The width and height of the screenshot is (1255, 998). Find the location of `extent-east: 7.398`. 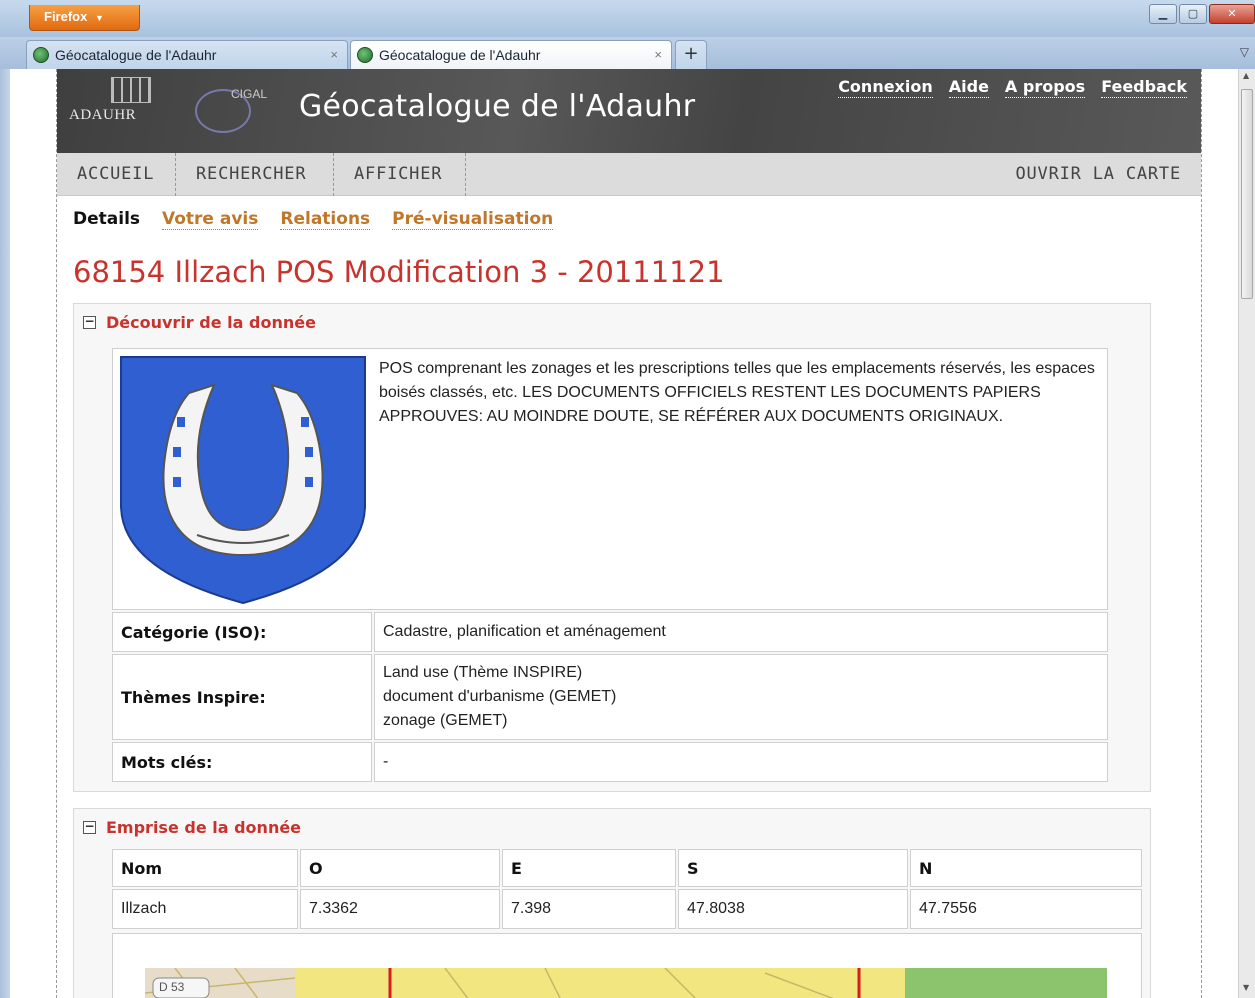

extent-east: 7.398 is located at coordinates (531, 908).